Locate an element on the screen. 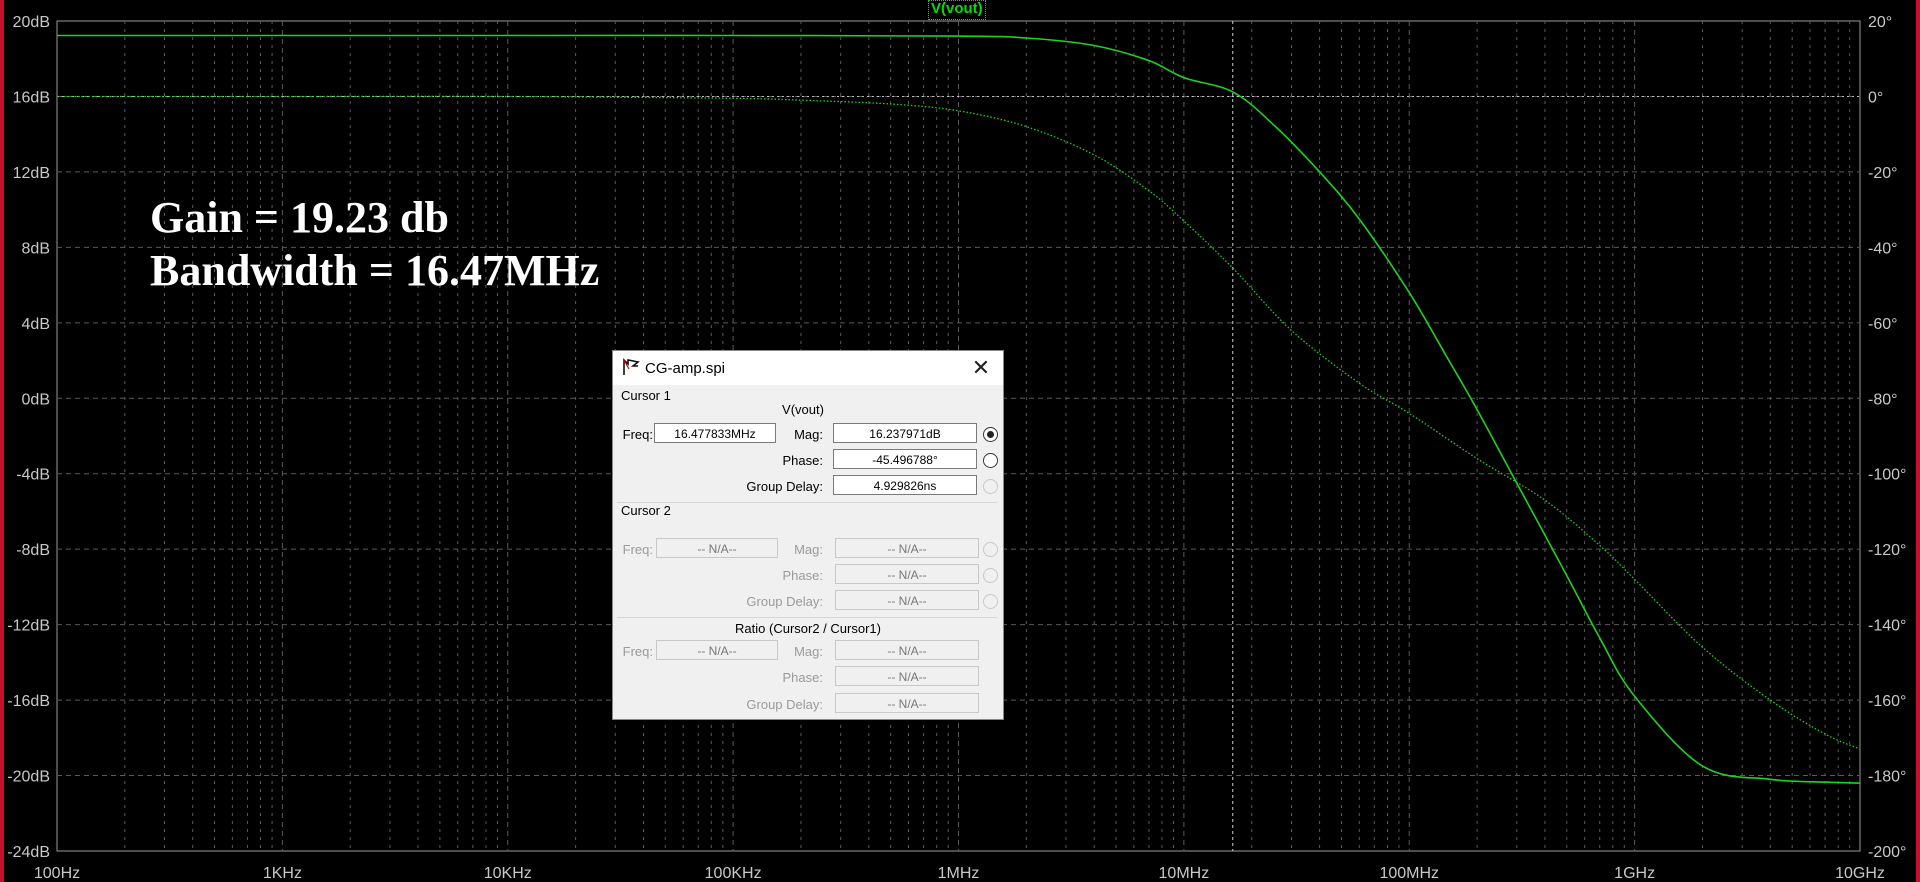 The image size is (1920, 882). y-left-tick-label: -8dB is located at coordinates (33, 550).